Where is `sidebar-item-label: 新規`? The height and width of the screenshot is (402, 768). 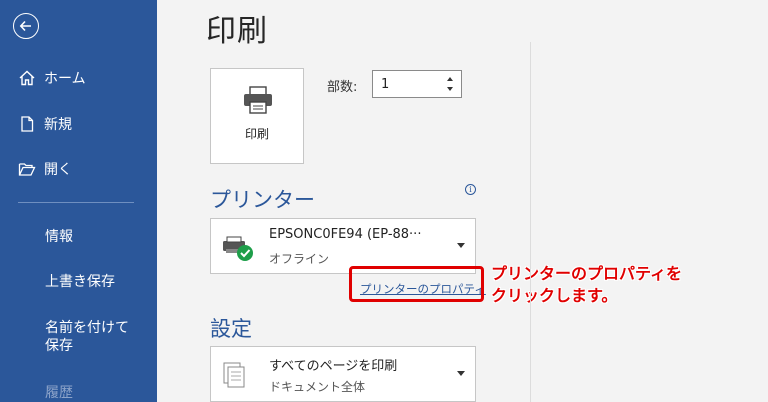 sidebar-item-label: 新規 is located at coordinates (58, 125).